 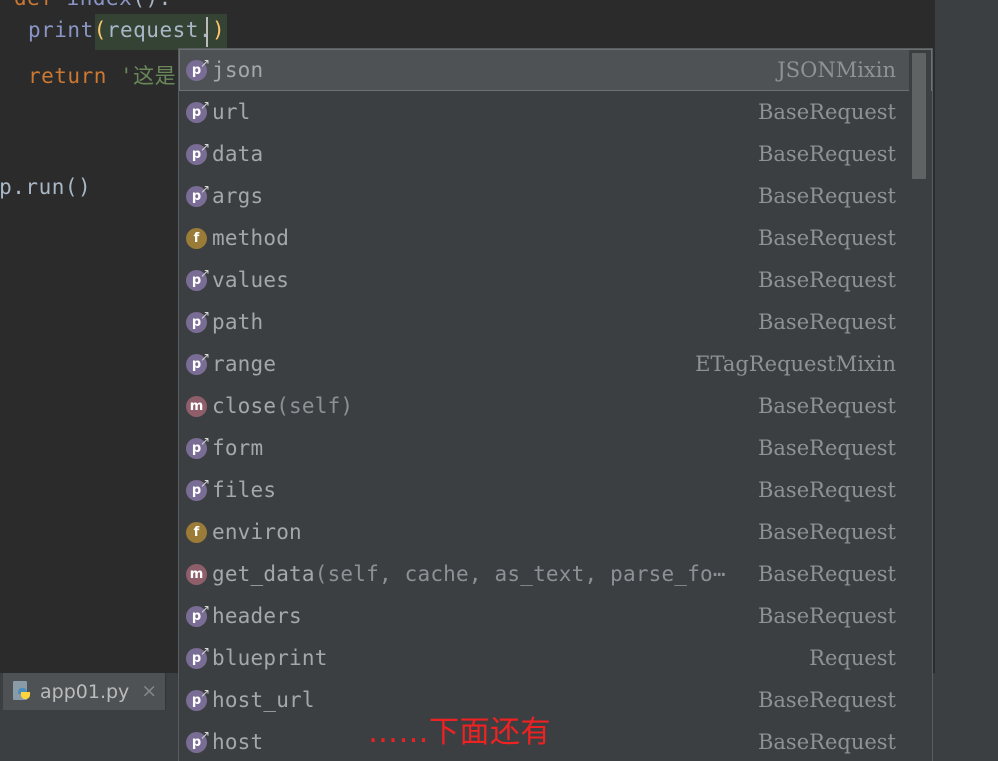 What do you see at coordinates (251, 238) in the screenshot?
I see `autocomplete-item-name: method` at bounding box center [251, 238].